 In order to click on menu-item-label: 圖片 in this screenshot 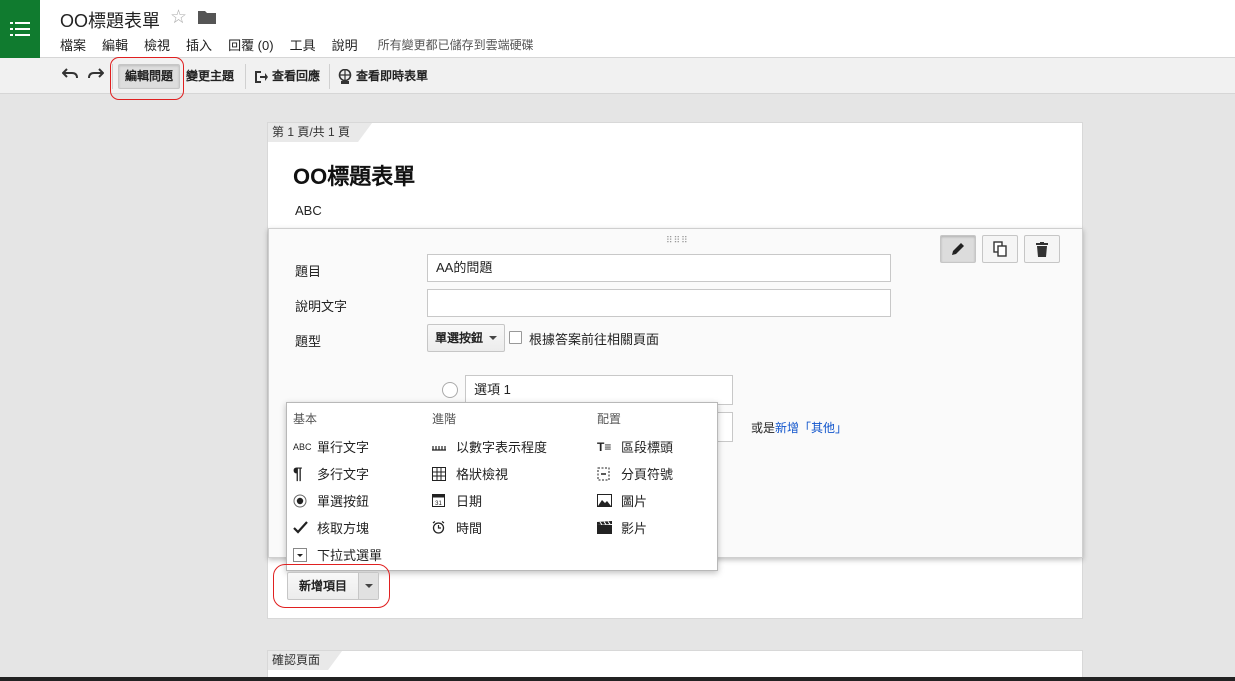, I will do `click(634, 501)`.